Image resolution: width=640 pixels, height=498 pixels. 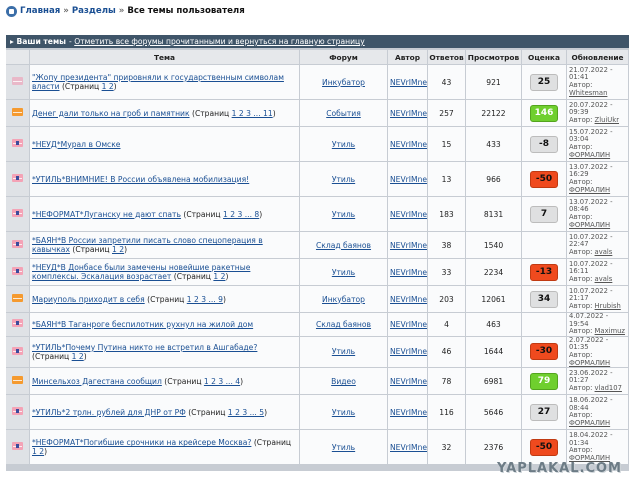 I want to click on updater-link: Hrubish, so click(x=608, y=306).